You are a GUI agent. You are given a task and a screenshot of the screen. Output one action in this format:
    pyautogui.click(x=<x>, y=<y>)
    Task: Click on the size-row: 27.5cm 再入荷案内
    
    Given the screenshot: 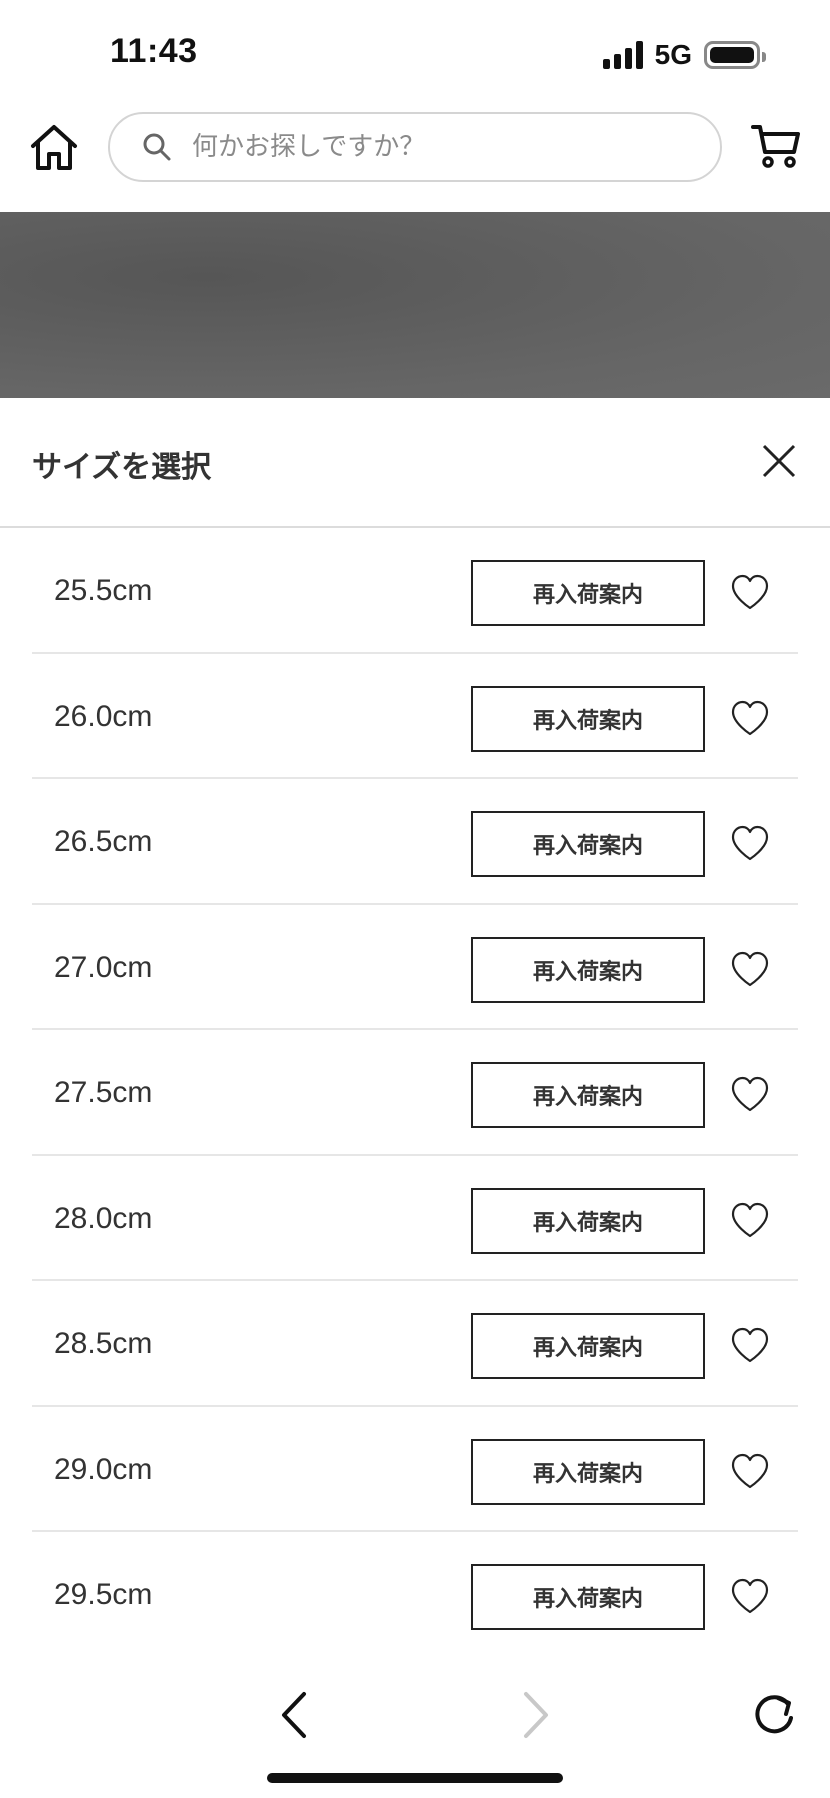 What is the action you would take?
    pyautogui.click(x=415, y=1093)
    